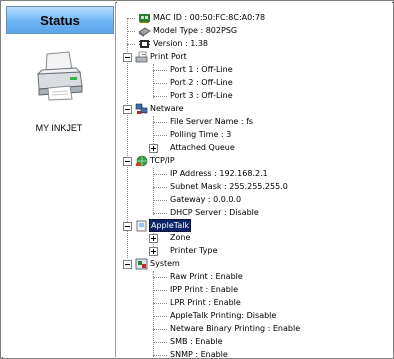 The width and height of the screenshot is (394, 359). I want to click on tree-node-printer-type: Printer Type, so click(194, 251).